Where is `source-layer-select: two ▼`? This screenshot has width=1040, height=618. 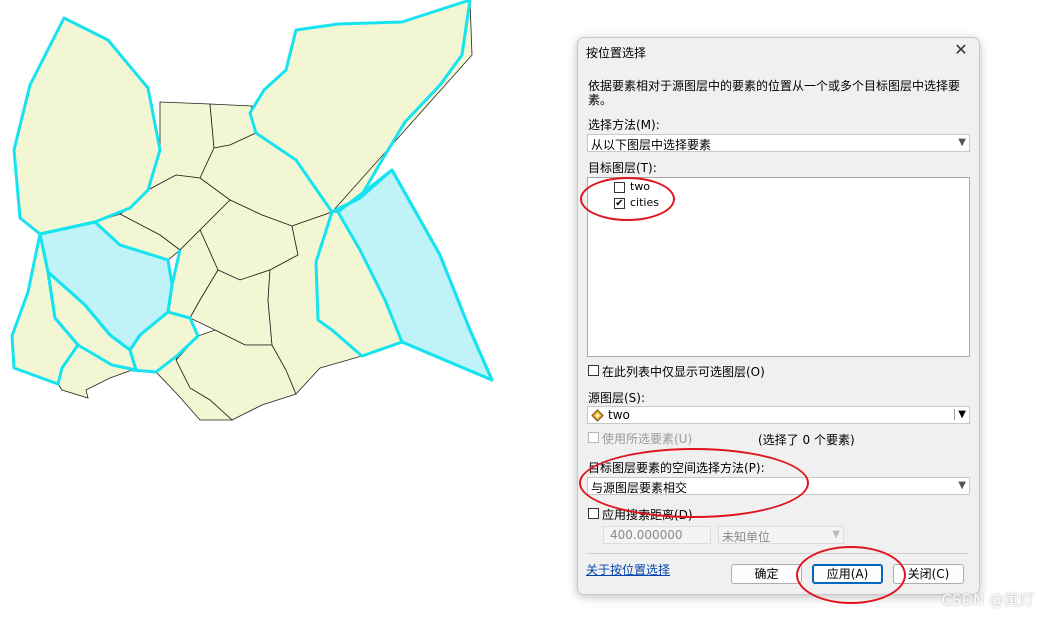 source-layer-select: two ▼ is located at coordinates (778, 415).